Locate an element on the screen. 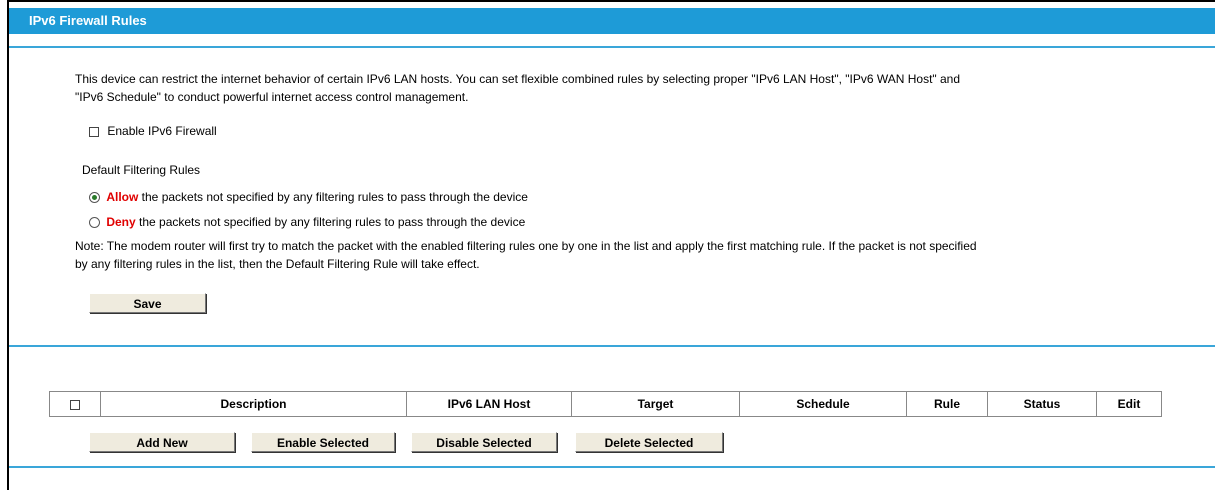 Image resolution: width=1215 pixels, height=490 pixels. allow-keyword: Allow is located at coordinates (122, 197).